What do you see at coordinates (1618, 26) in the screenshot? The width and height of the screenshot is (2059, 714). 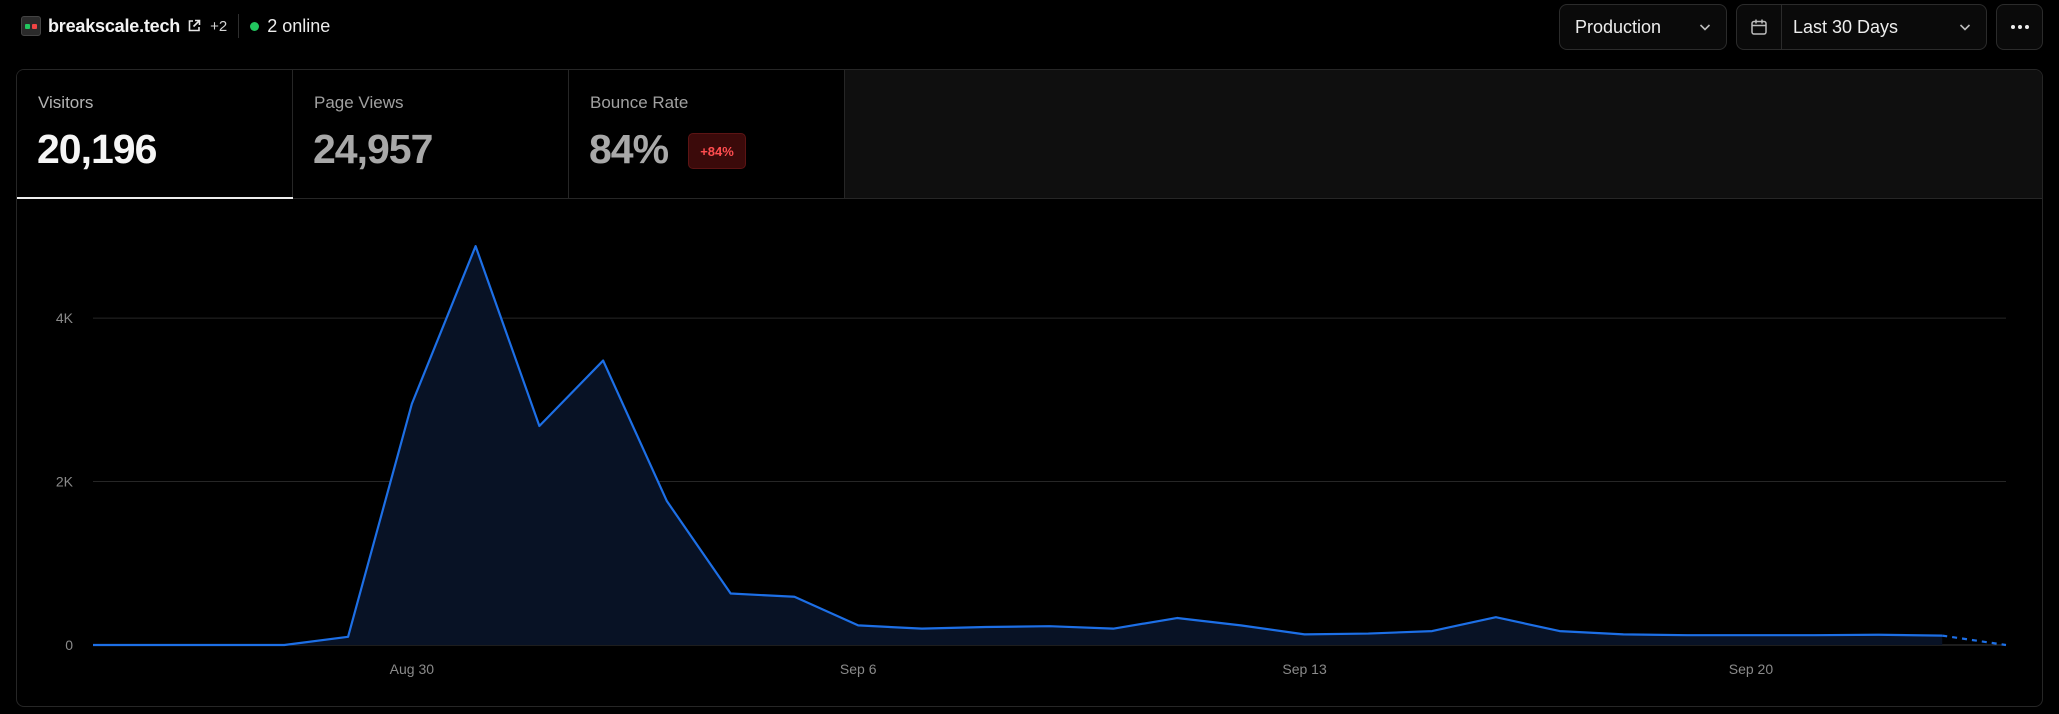 I see `environment-label: Production` at bounding box center [1618, 26].